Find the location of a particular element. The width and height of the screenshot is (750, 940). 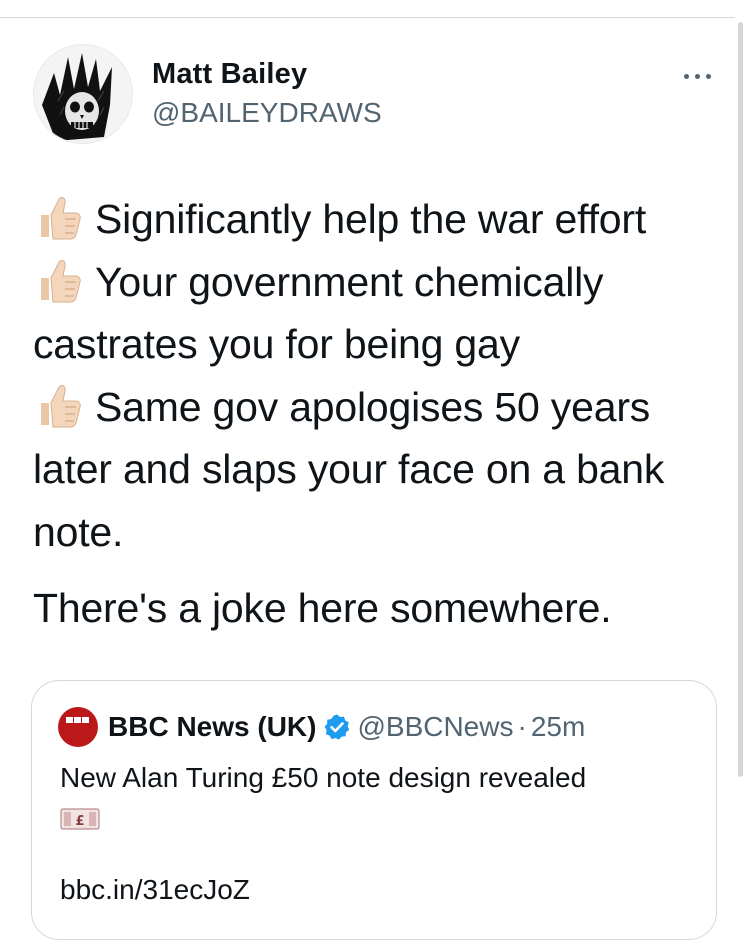

bbc-blocks is located at coordinates (77, 720).